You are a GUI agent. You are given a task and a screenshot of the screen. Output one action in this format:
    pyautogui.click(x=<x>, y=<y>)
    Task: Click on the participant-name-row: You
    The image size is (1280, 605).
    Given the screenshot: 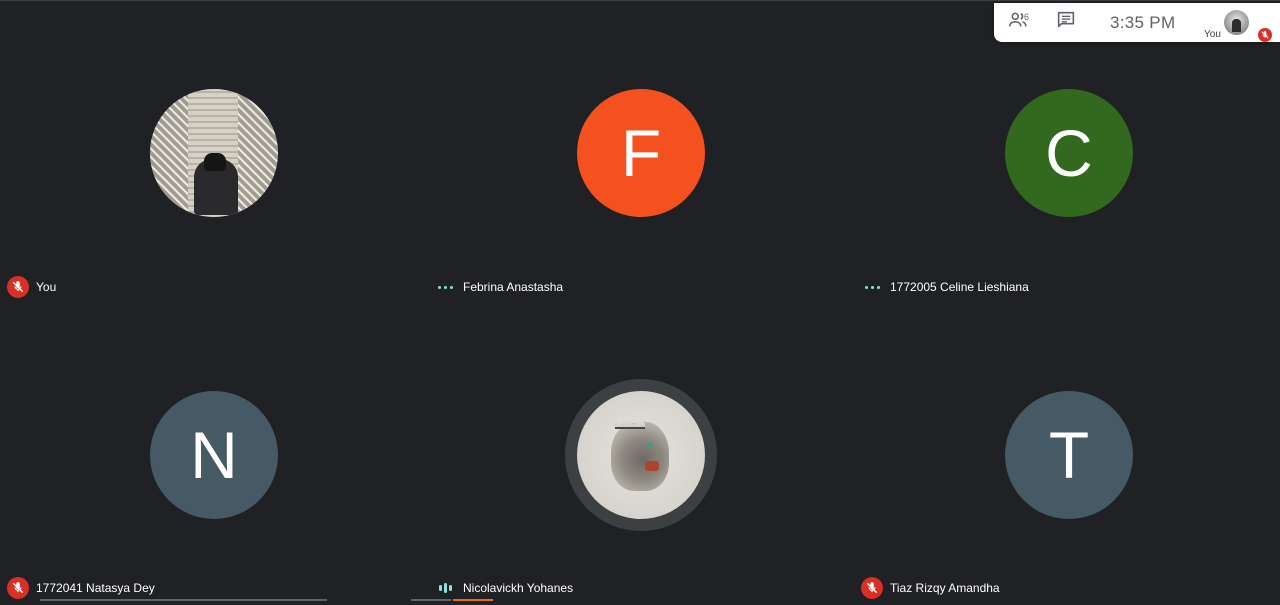 What is the action you would take?
    pyautogui.click(x=31, y=287)
    